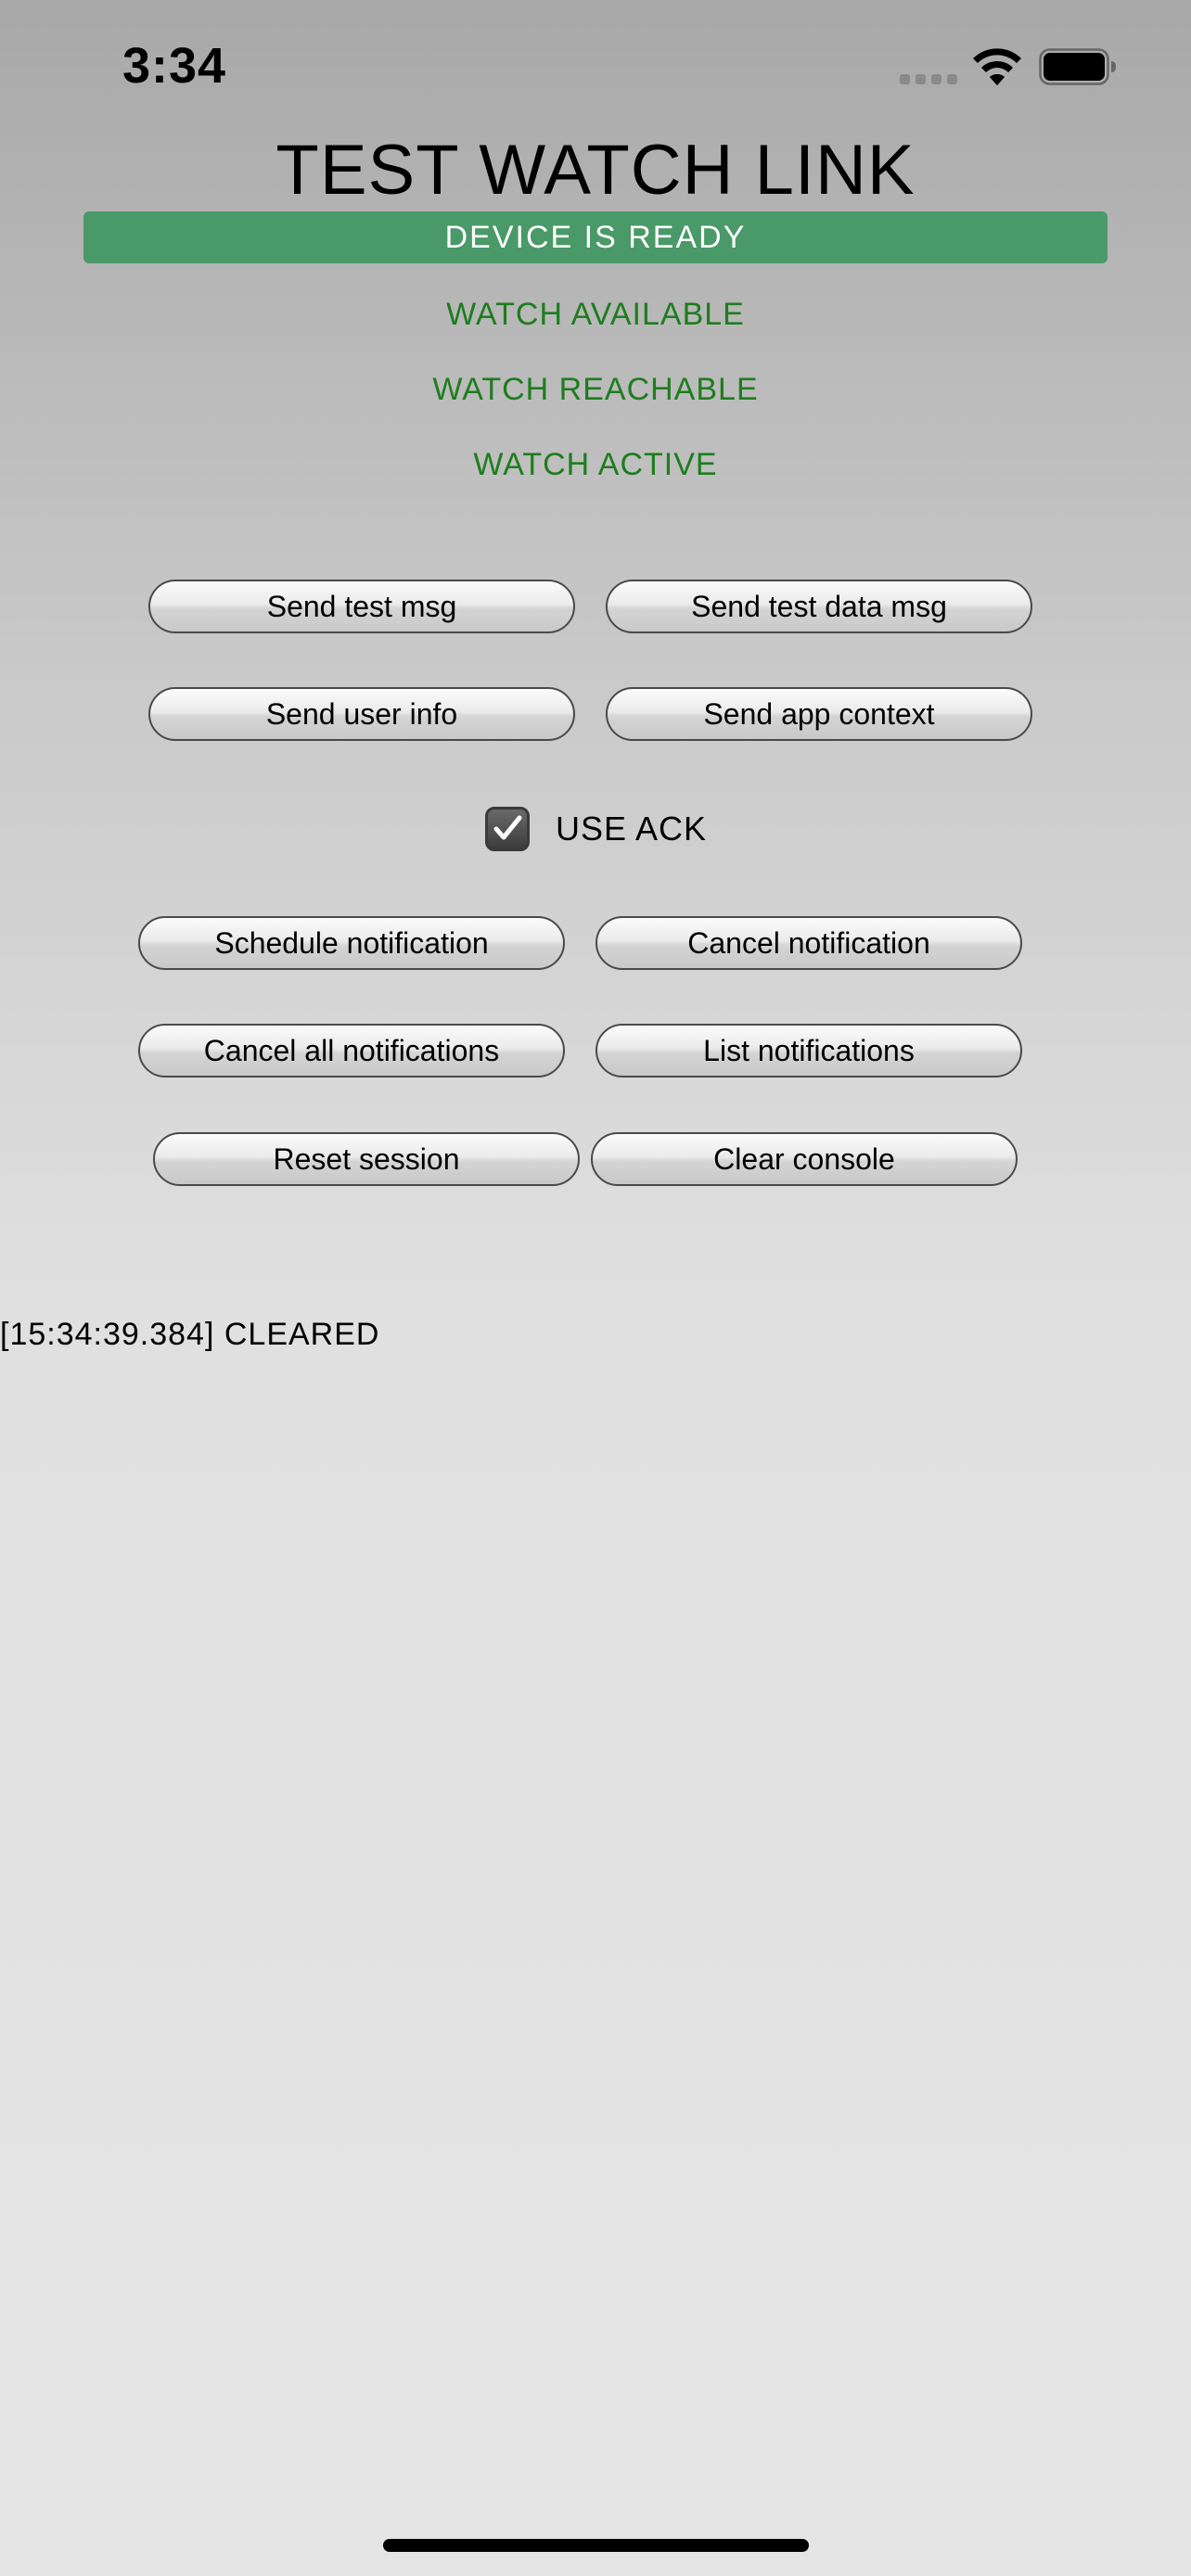 The width and height of the screenshot is (1191, 2576). What do you see at coordinates (1077, 66) in the screenshot?
I see `battery-icon` at bounding box center [1077, 66].